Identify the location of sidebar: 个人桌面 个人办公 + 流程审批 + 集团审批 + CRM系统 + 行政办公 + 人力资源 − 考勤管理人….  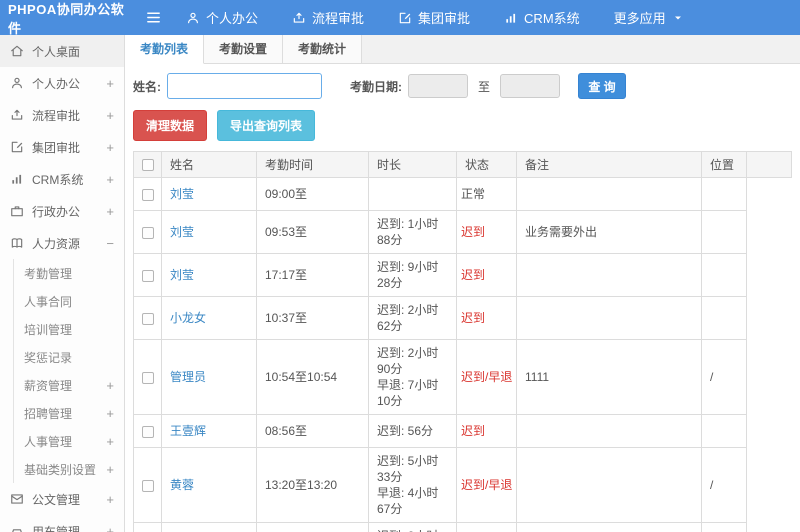
(62, 283).